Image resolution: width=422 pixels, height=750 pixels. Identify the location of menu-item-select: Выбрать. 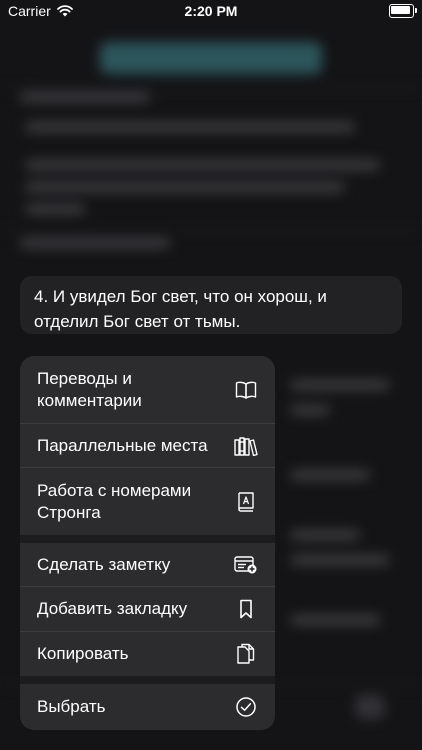
(147, 707).